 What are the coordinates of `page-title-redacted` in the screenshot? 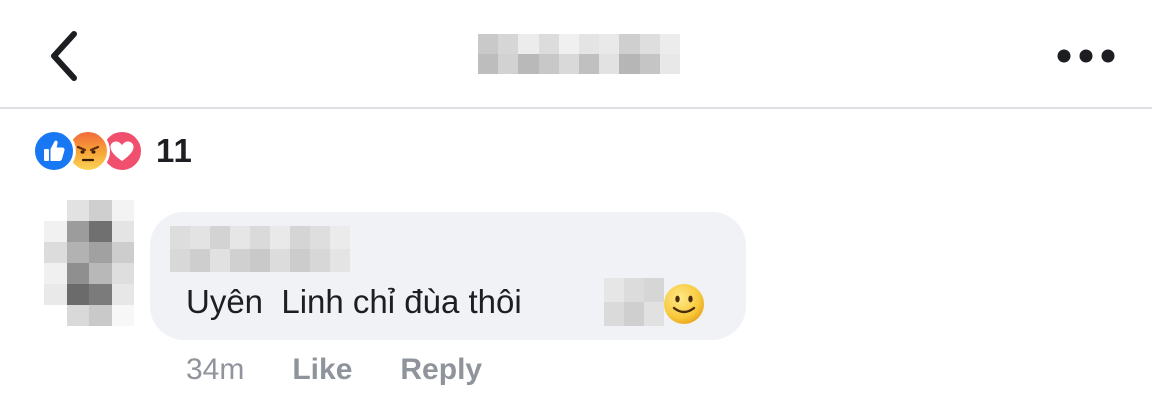 It's located at (579, 54).